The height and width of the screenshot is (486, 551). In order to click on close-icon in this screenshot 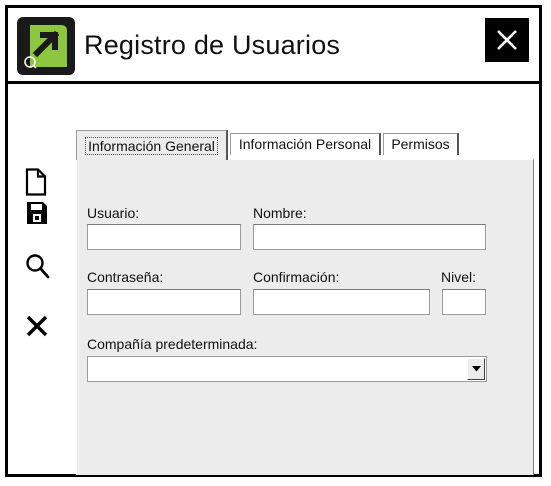, I will do `click(507, 40)`.